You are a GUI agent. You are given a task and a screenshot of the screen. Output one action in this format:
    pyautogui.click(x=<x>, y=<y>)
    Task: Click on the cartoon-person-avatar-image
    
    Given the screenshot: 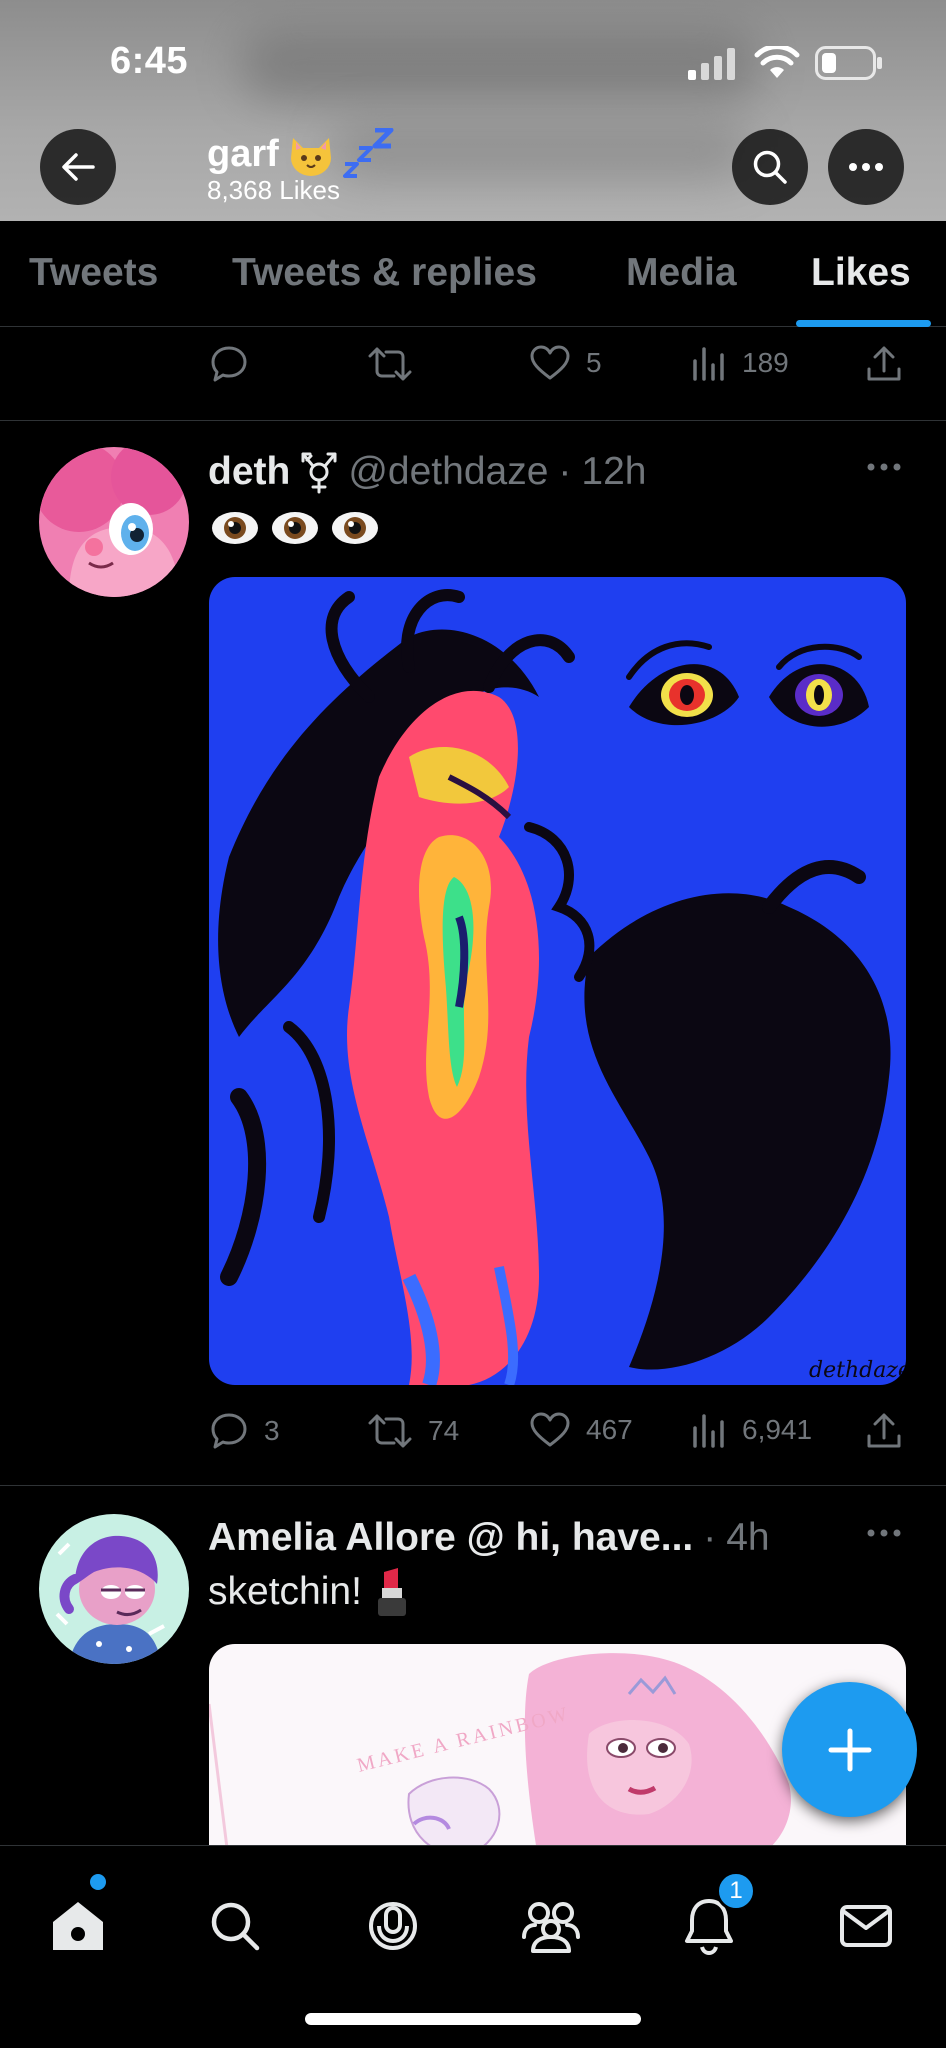 What is the action you would take?
    pyautogui.click(x=114, y=1589)
    